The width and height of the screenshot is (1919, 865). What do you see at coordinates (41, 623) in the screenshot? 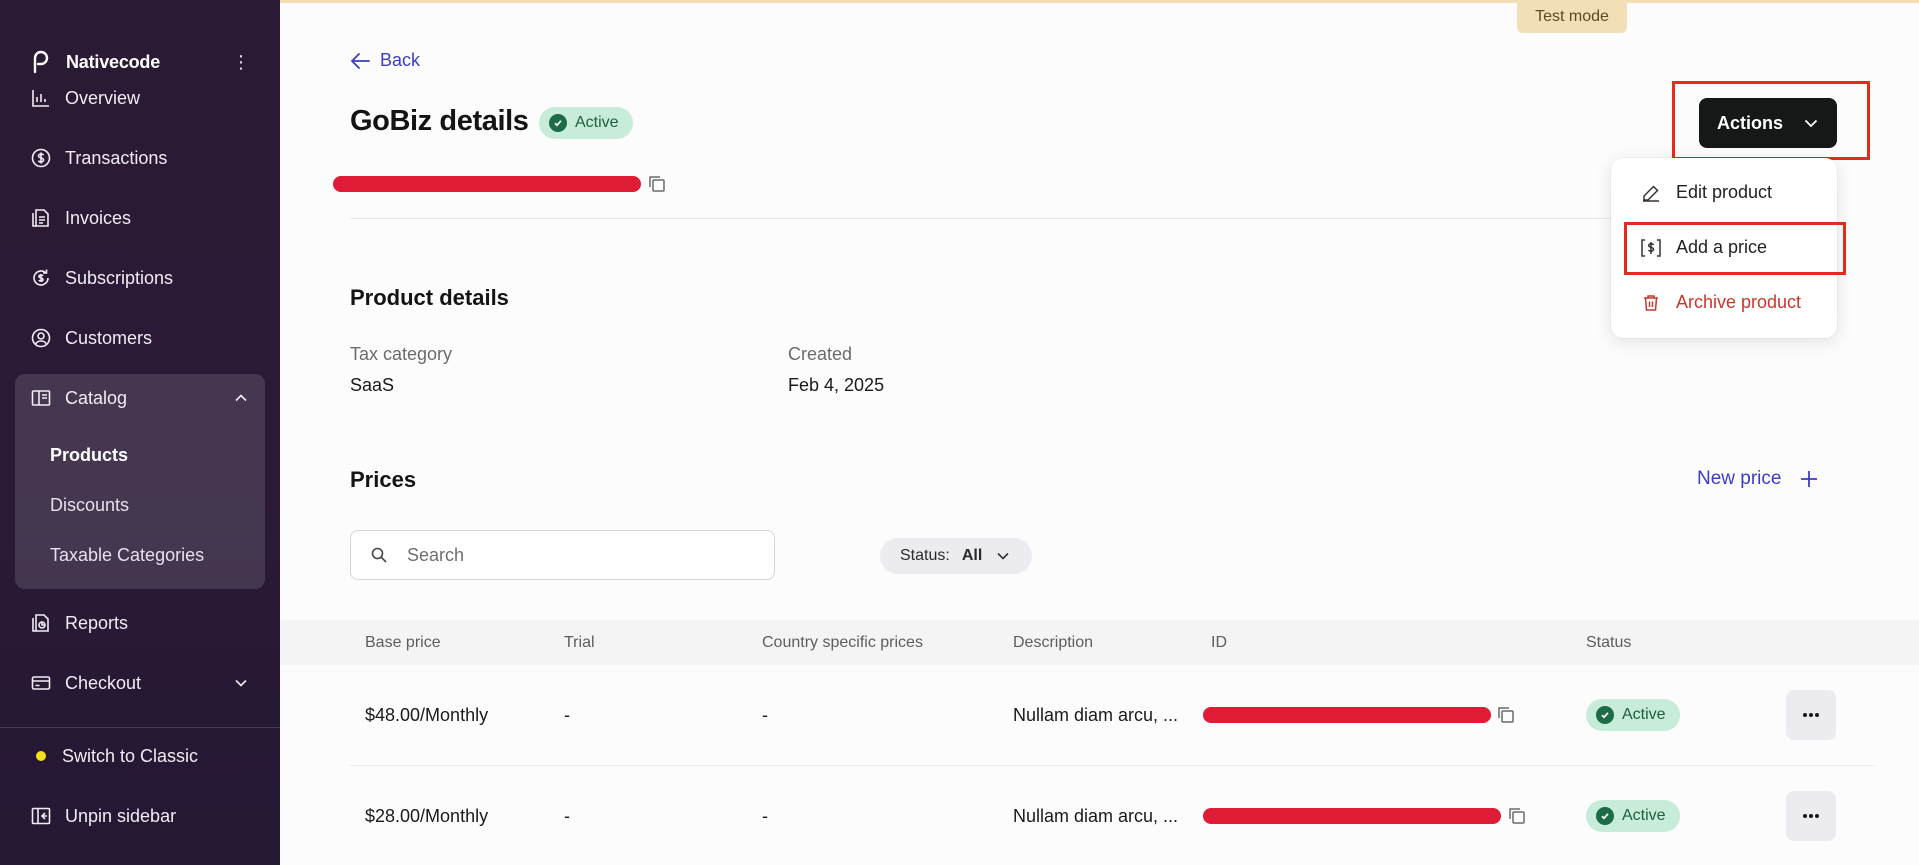
I see `report-icon` at bounding box center [41, 623].